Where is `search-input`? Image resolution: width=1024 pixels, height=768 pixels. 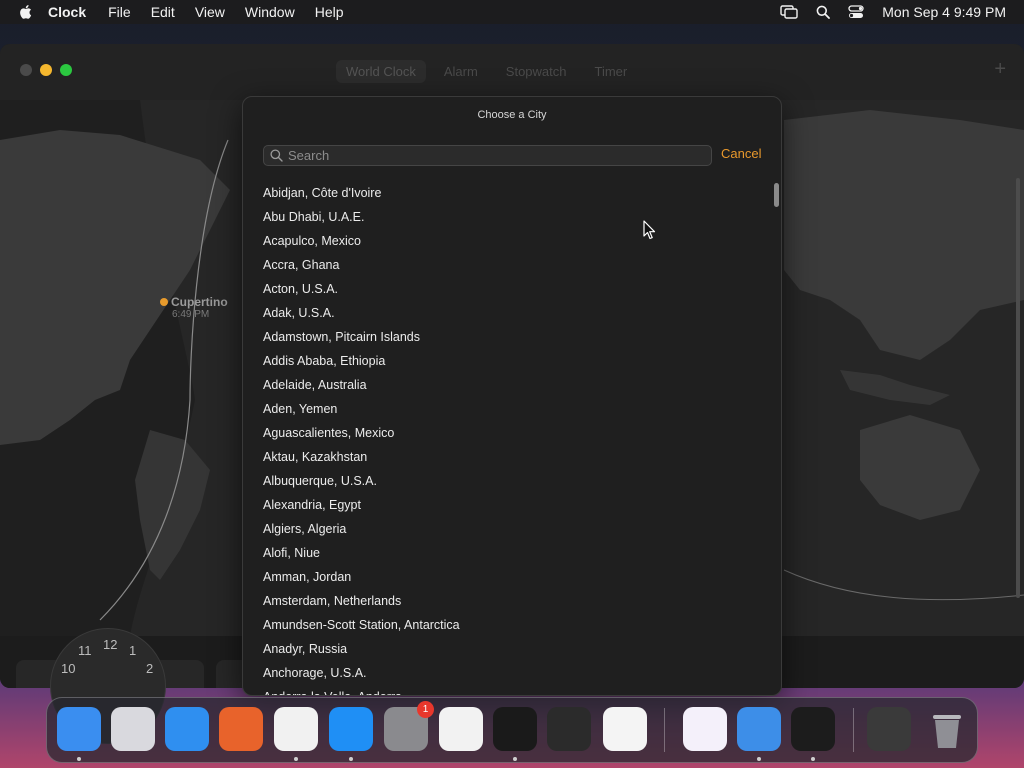 search-input is located at coordinates (488, 155).